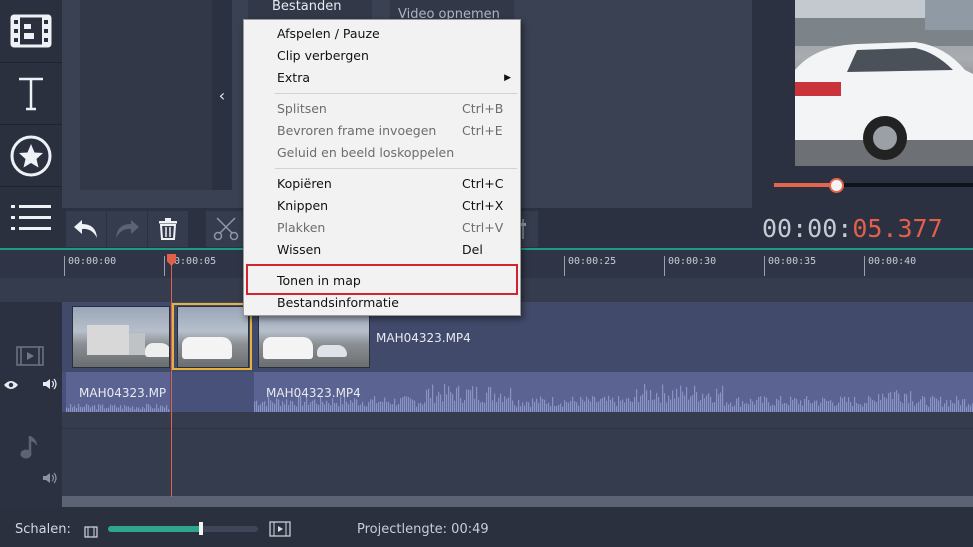  I want to click on undo-button, so click(86, 229).